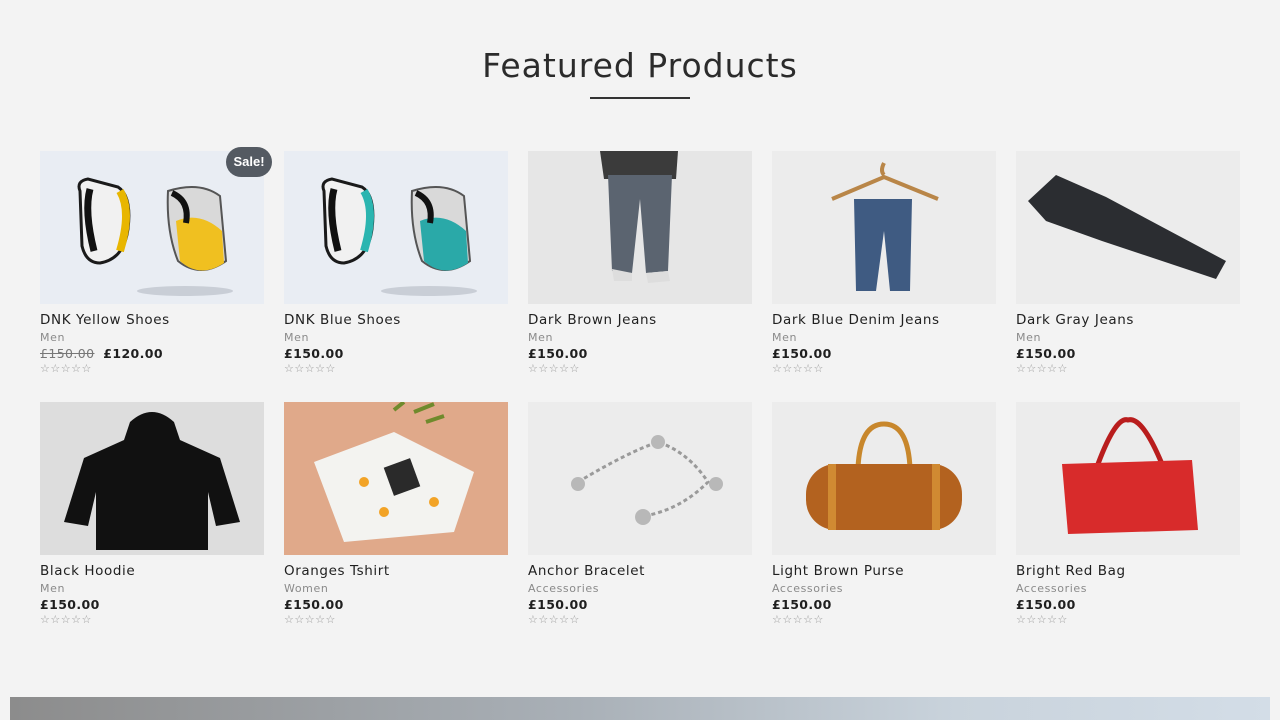 This screenshot has width=1280, height=720. I want to click on product-card-tshirt: Oranges Tshirt Women £150.00 ☆☆☆☆☆, so click(396, 514).